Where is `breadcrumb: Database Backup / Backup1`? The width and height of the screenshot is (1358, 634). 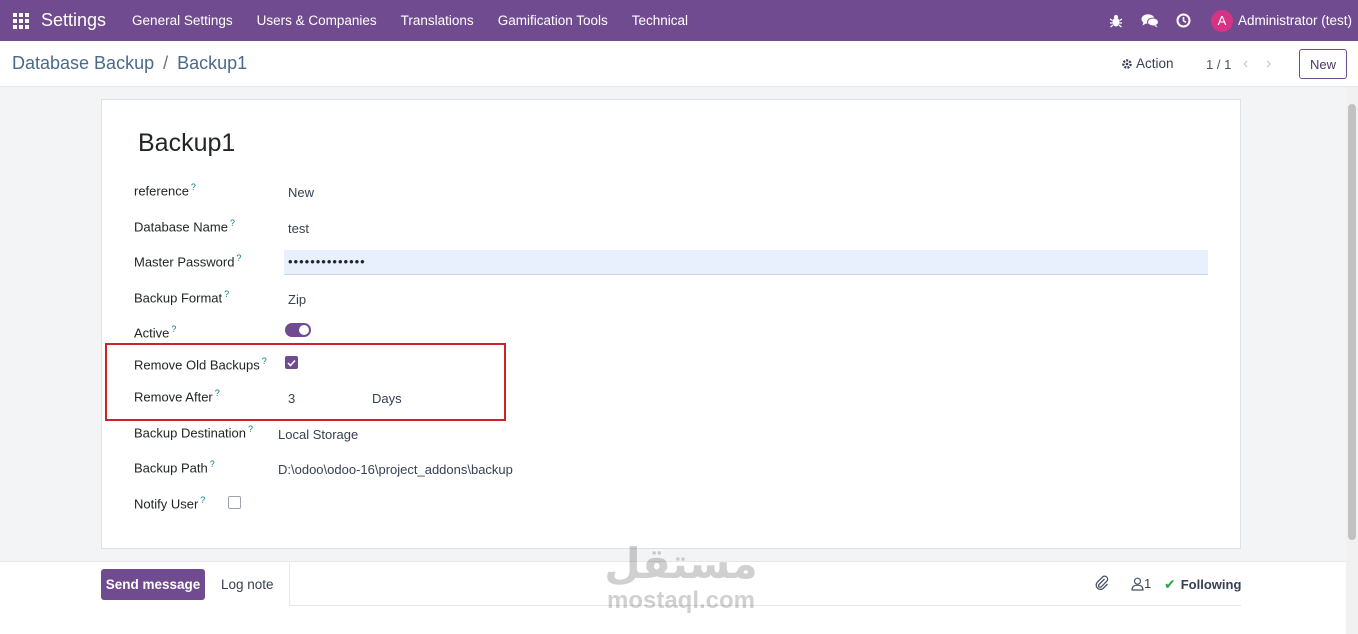
breadcrumb: Database Backup / Backup1 is located at coordinates (129, 63).